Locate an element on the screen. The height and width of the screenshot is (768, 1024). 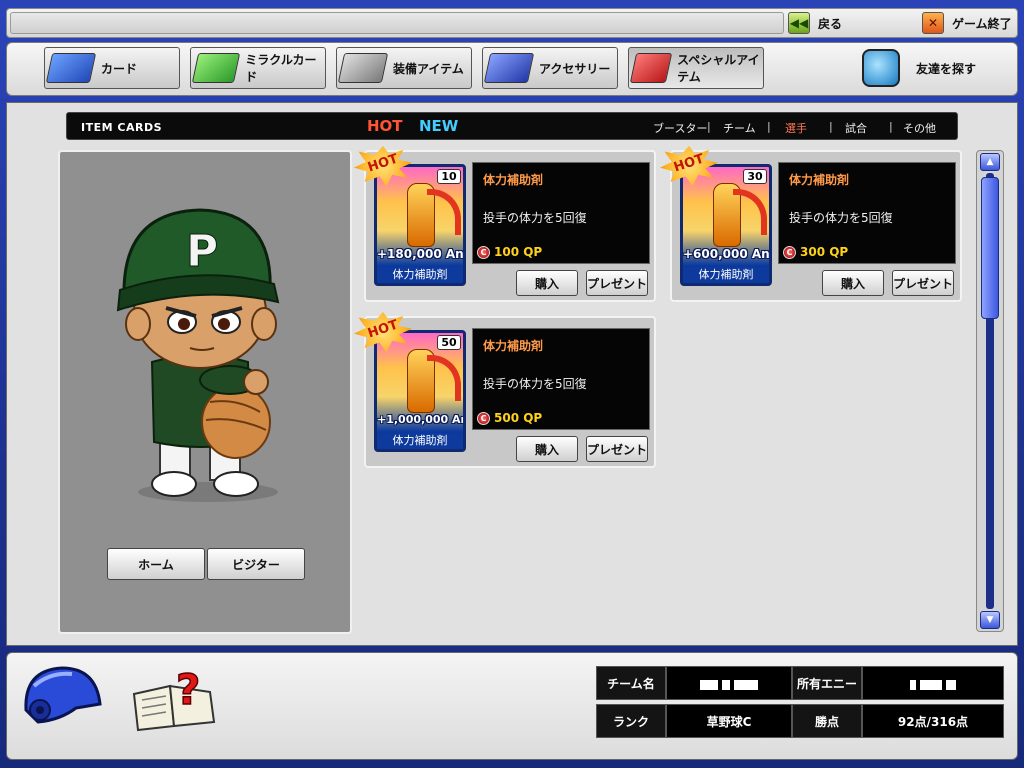
item-quantity: 10 is located at coordinates (449, 176).